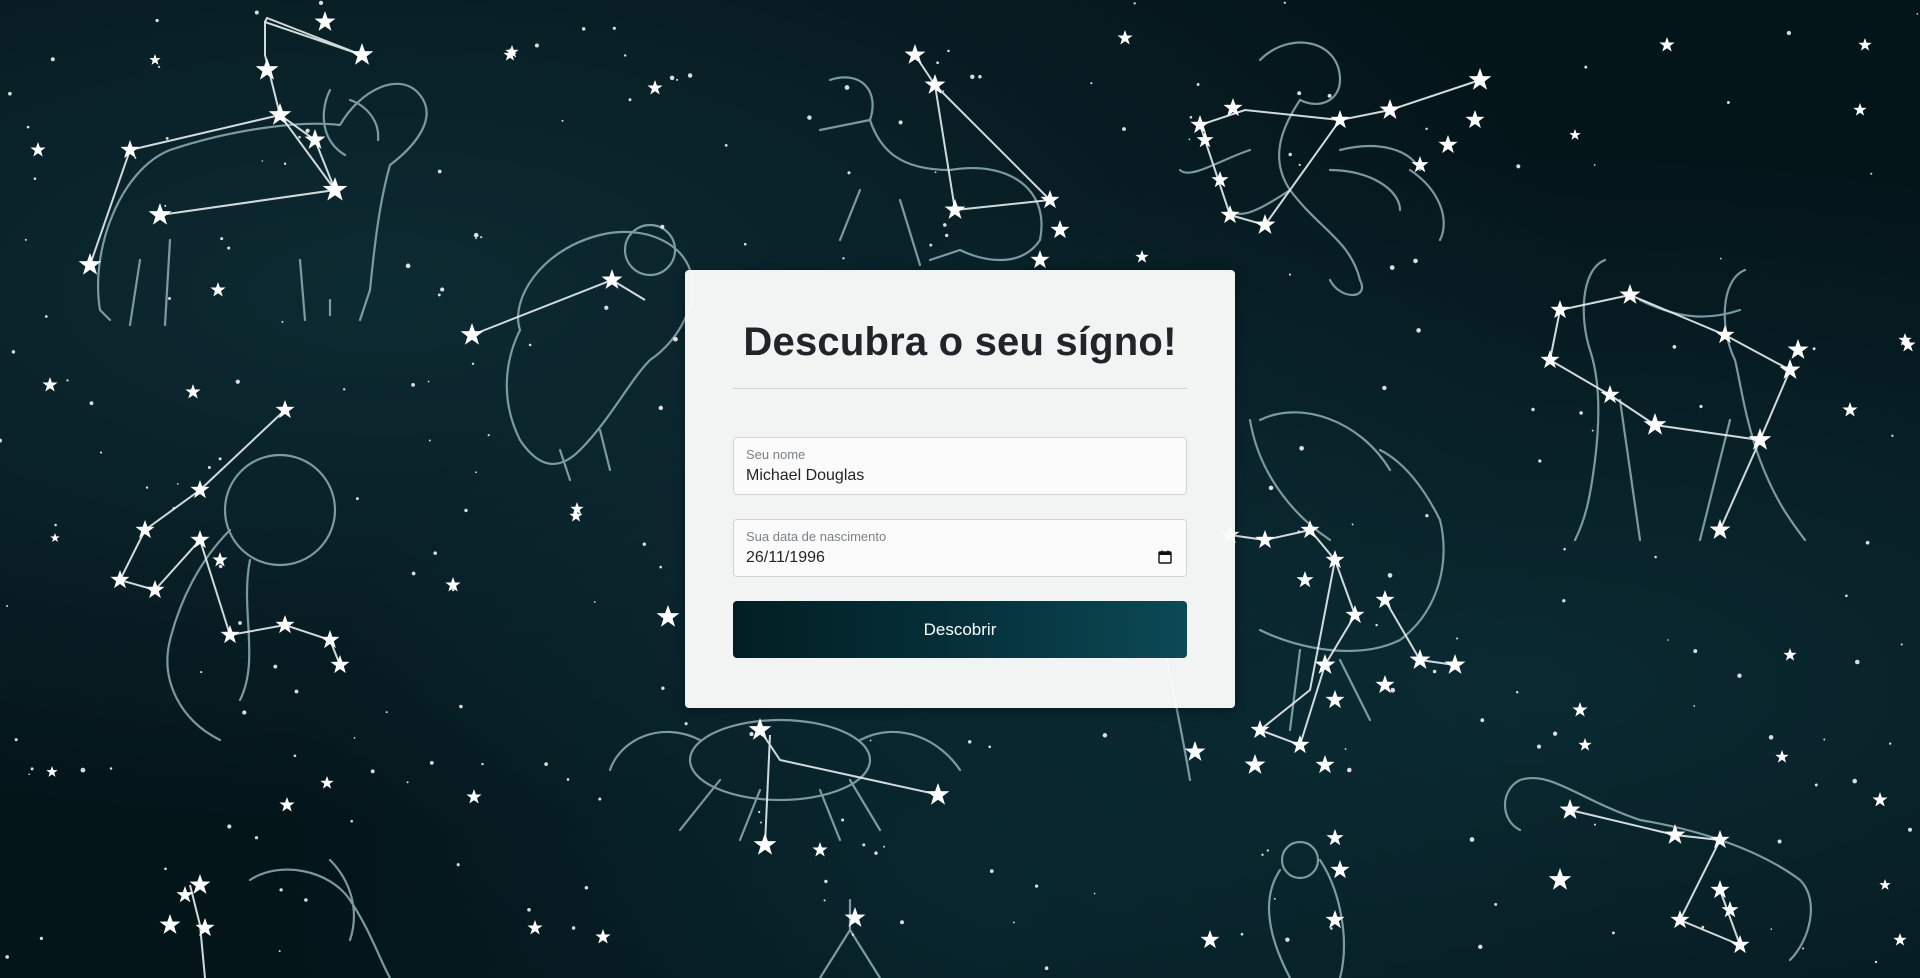 Image resolution: width=1920 pixels, height=978 pixels. Describe the element at coordinates (960, 548) in the screenshot. I see `birthdate-field: Sua data de nascimento 26/11/1996` at that location.